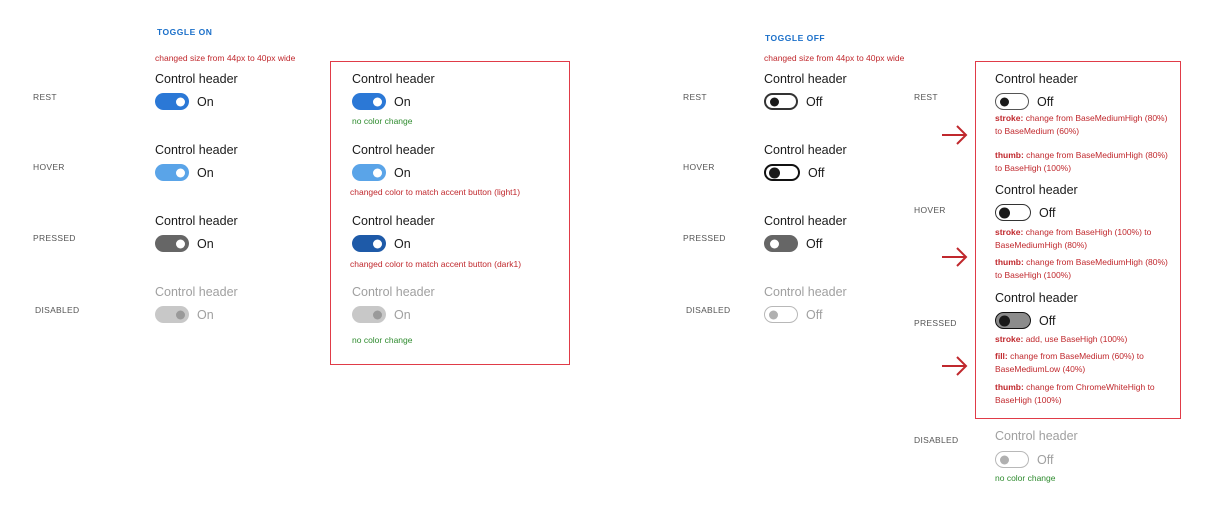 This screenshot has width=1208, height=510. I want to click on toggle-on-hover-old: On, so click(184, 172).